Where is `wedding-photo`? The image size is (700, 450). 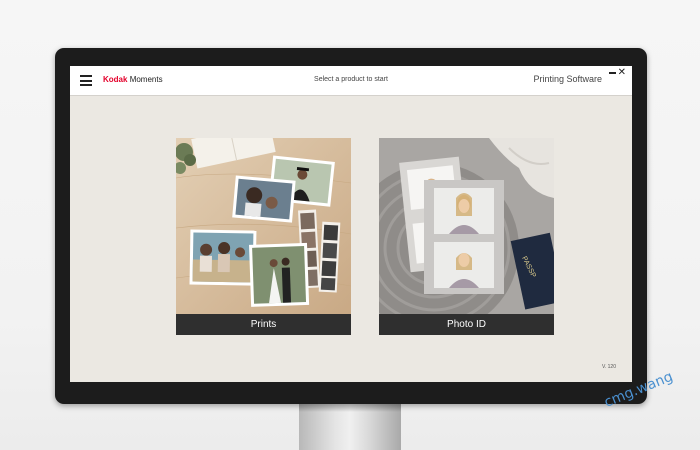 wedding-photo is located at coordinates (279, 274).